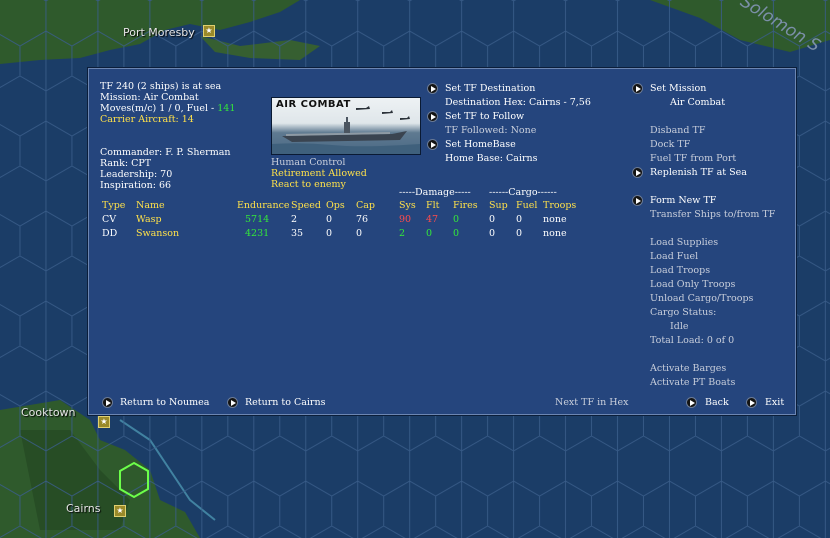  What do you see at coordinates (432, 144) in the screenshot?
I see `set-homebase-button` at bounding box center [432, 144].